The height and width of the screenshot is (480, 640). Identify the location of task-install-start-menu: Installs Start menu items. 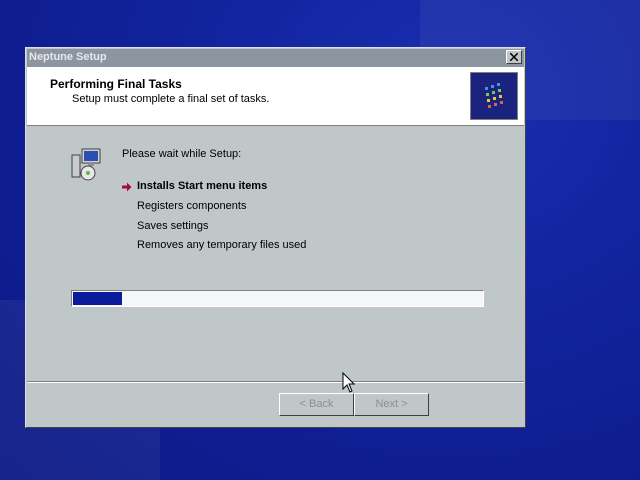
(202, 186).